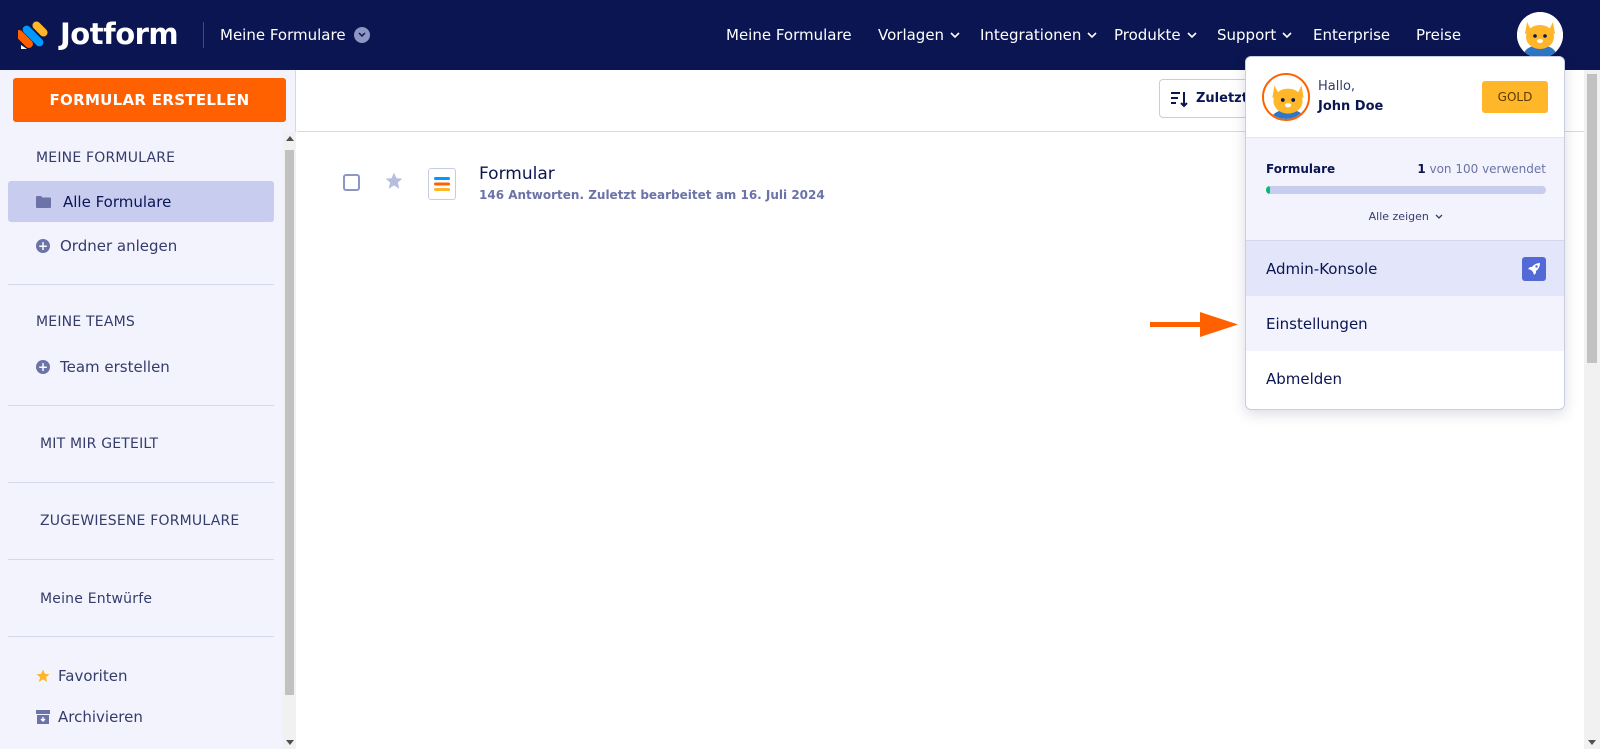 This screenshot has width=1600, height=749. Describe the element at coordinates (139, 521) in the screenshot. I see `sidebar-item-assigned-forms: ZUGEWIESENE FORMULARE` at that location.